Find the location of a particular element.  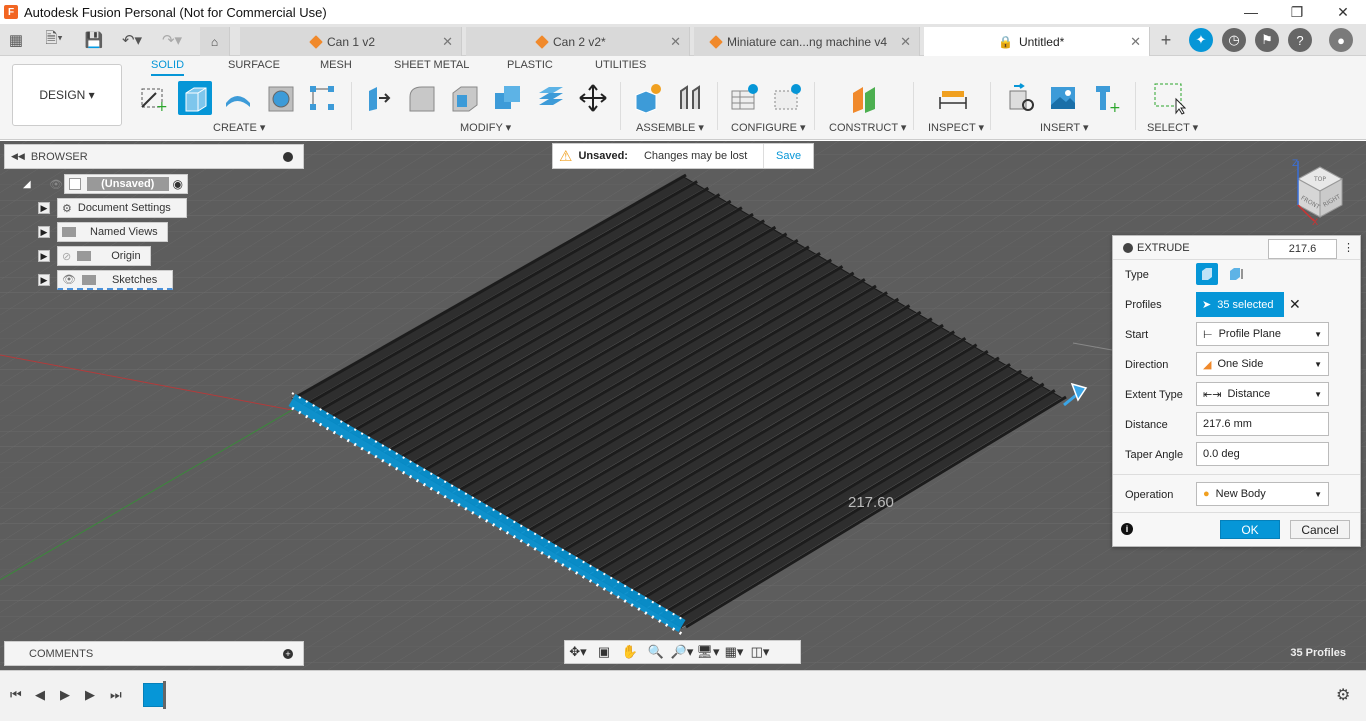

offset-face-button is located at coordinates (550, 98).